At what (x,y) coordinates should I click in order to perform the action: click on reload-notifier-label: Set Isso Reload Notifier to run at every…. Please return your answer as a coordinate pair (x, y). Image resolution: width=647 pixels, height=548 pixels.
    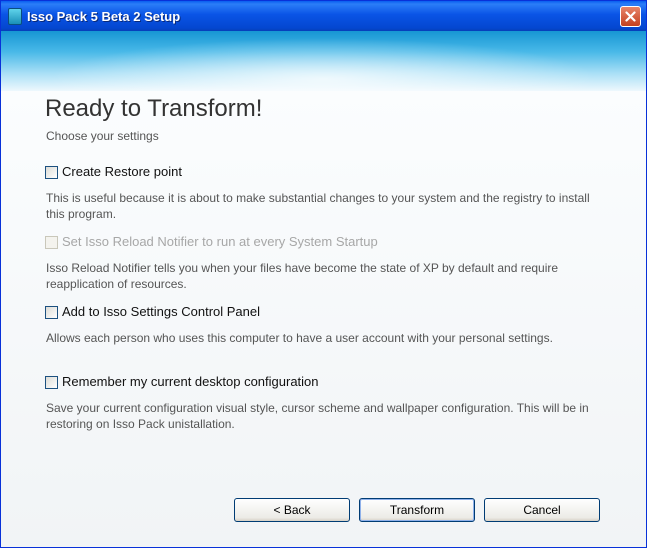
    Looking at the image, I should click on (220, 241).